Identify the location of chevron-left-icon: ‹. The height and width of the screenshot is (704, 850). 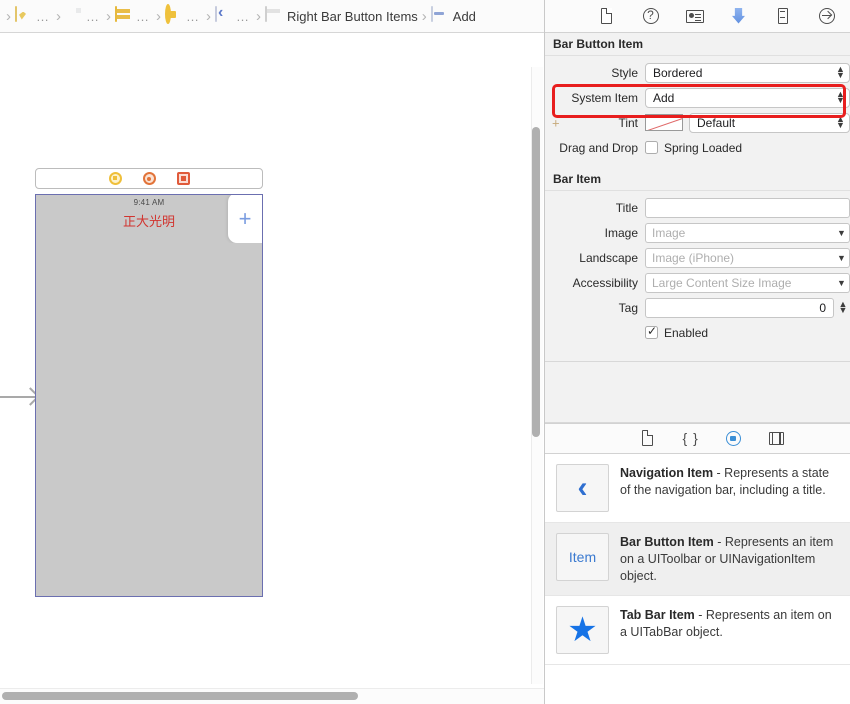
(582, 488).